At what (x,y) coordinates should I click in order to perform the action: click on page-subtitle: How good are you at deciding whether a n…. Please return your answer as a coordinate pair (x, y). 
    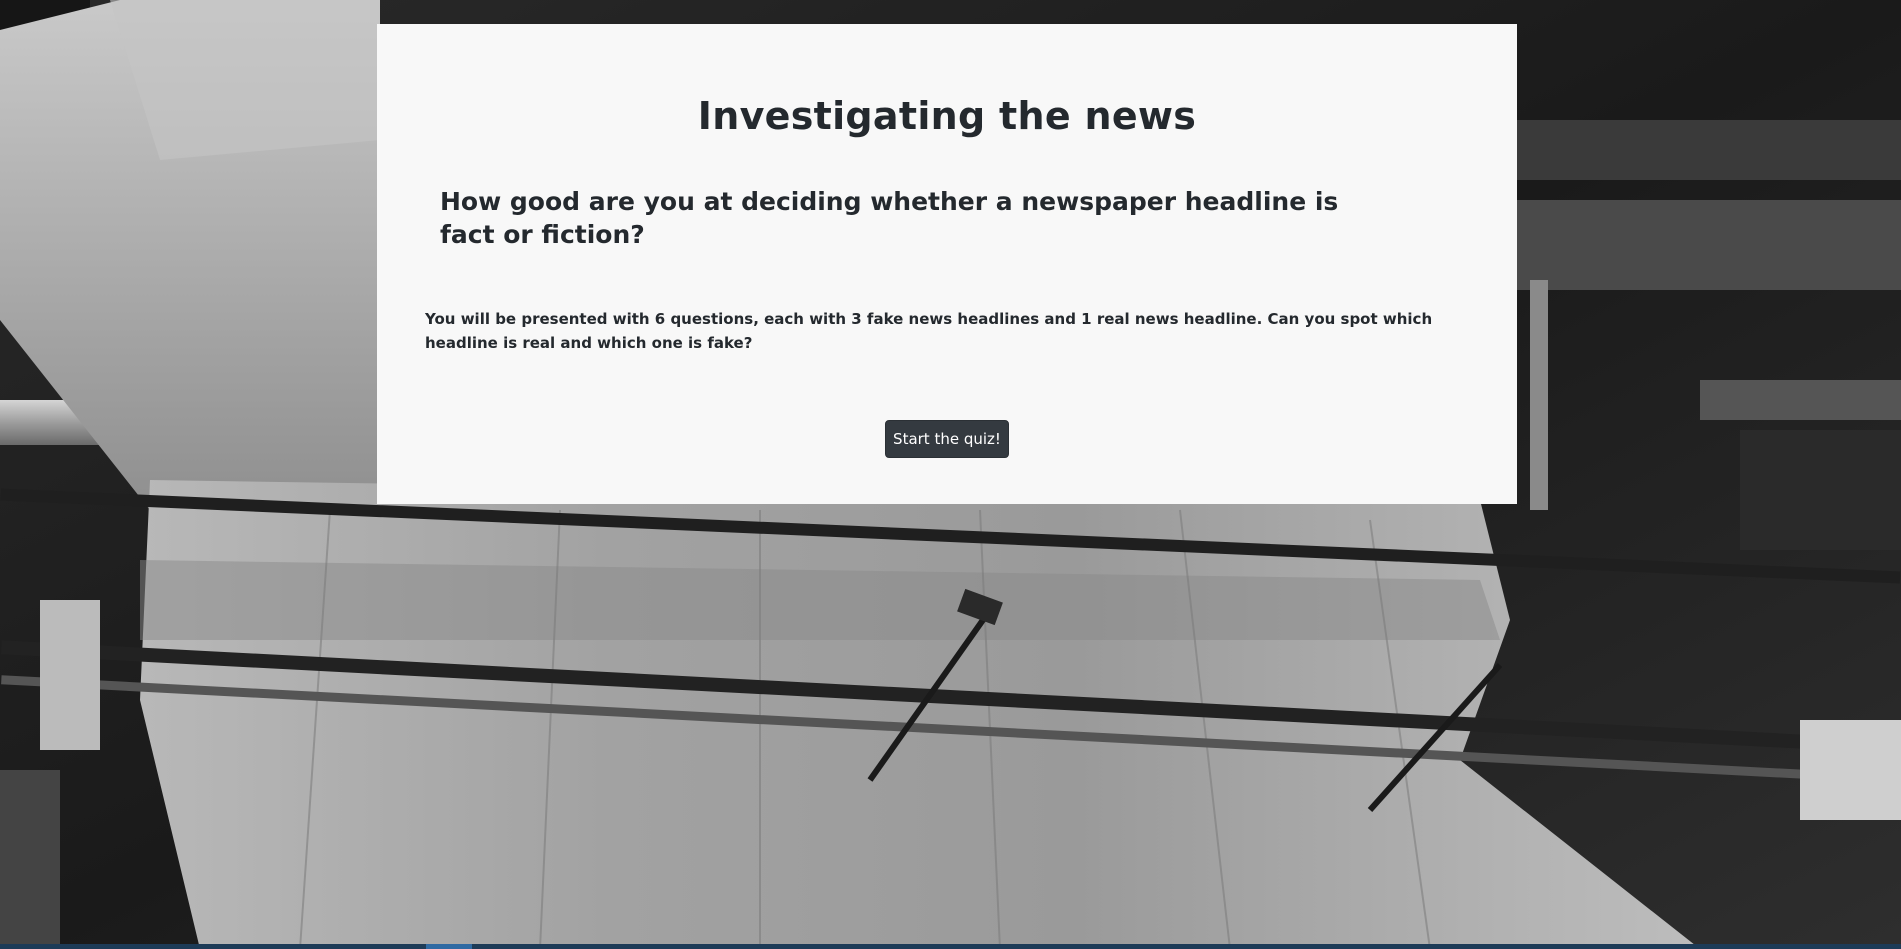
    Looking at the image, I should click on (889, 218).